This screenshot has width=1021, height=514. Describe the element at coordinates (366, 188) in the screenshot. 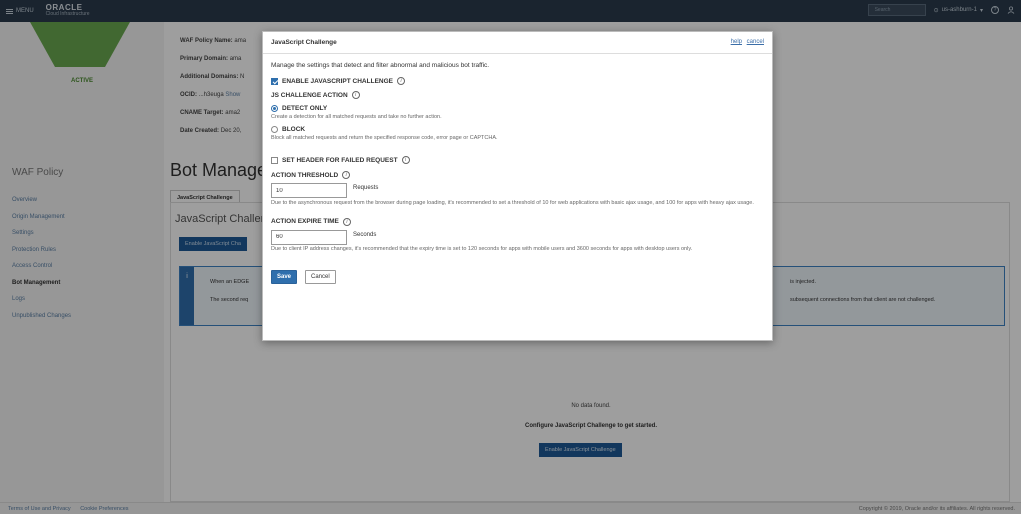

I see `threshold-unit: Requests` at that location.